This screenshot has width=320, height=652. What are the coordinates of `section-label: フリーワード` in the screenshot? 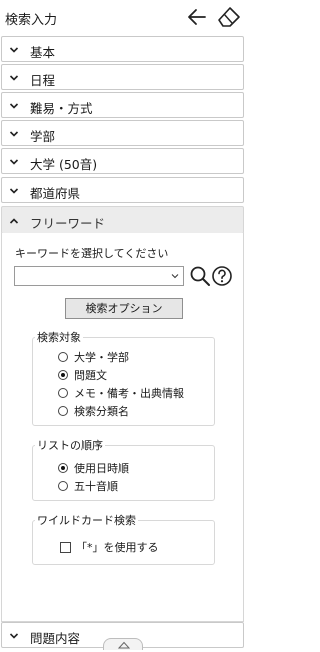 It's located at (68, 223).